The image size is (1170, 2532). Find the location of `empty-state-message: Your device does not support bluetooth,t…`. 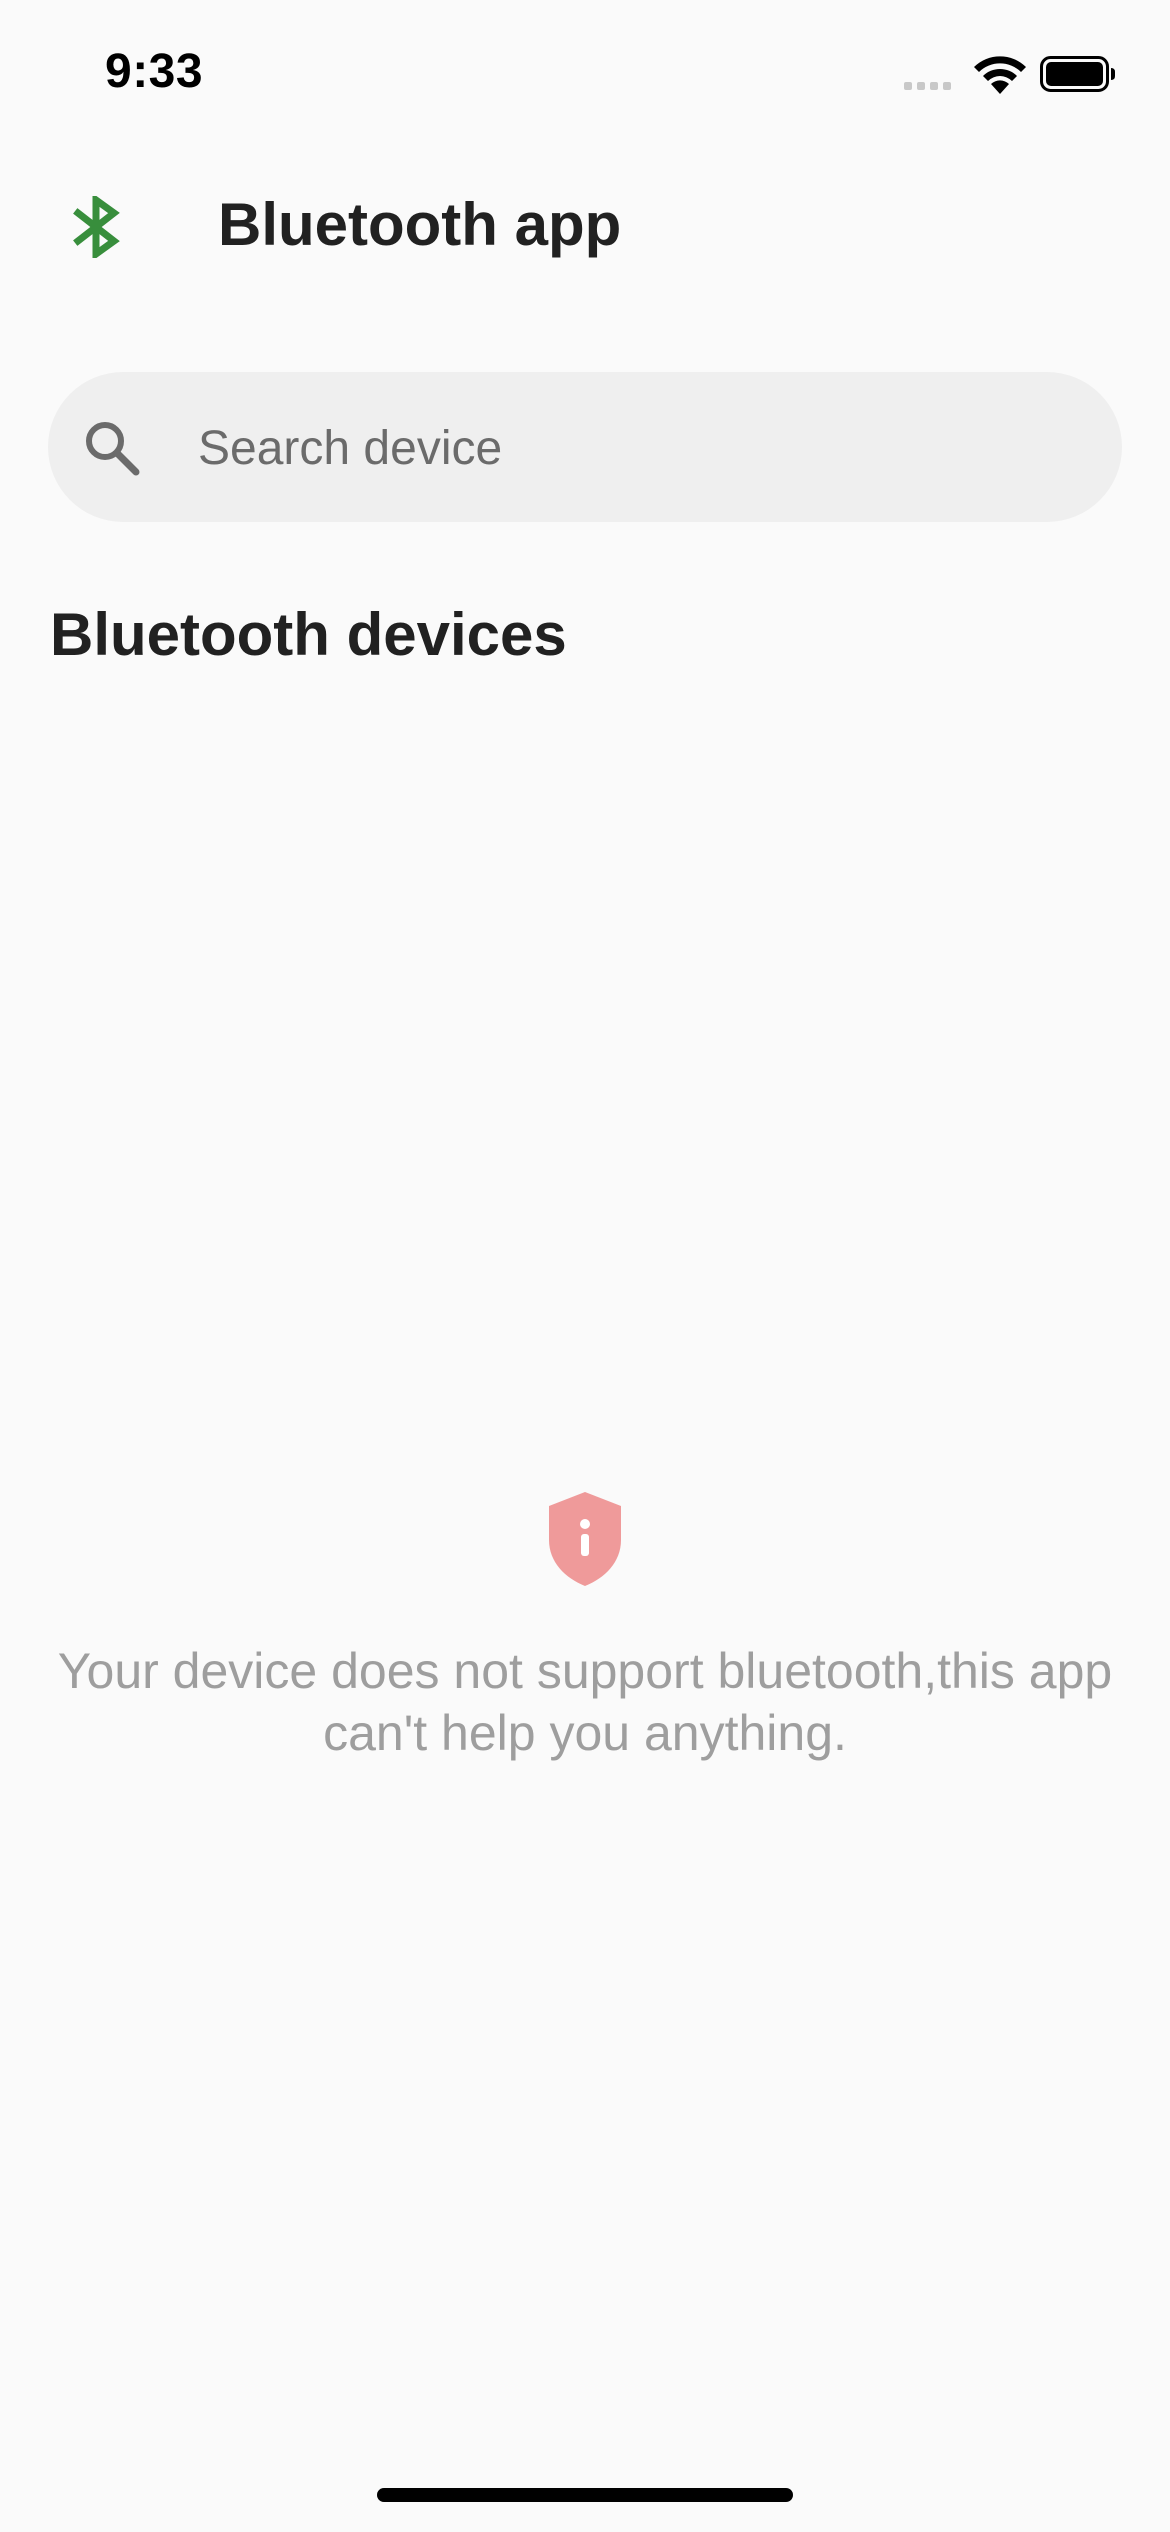

empty-state-message: Your device does not support bluetooth,t… is located at coordinates (585, 1702).